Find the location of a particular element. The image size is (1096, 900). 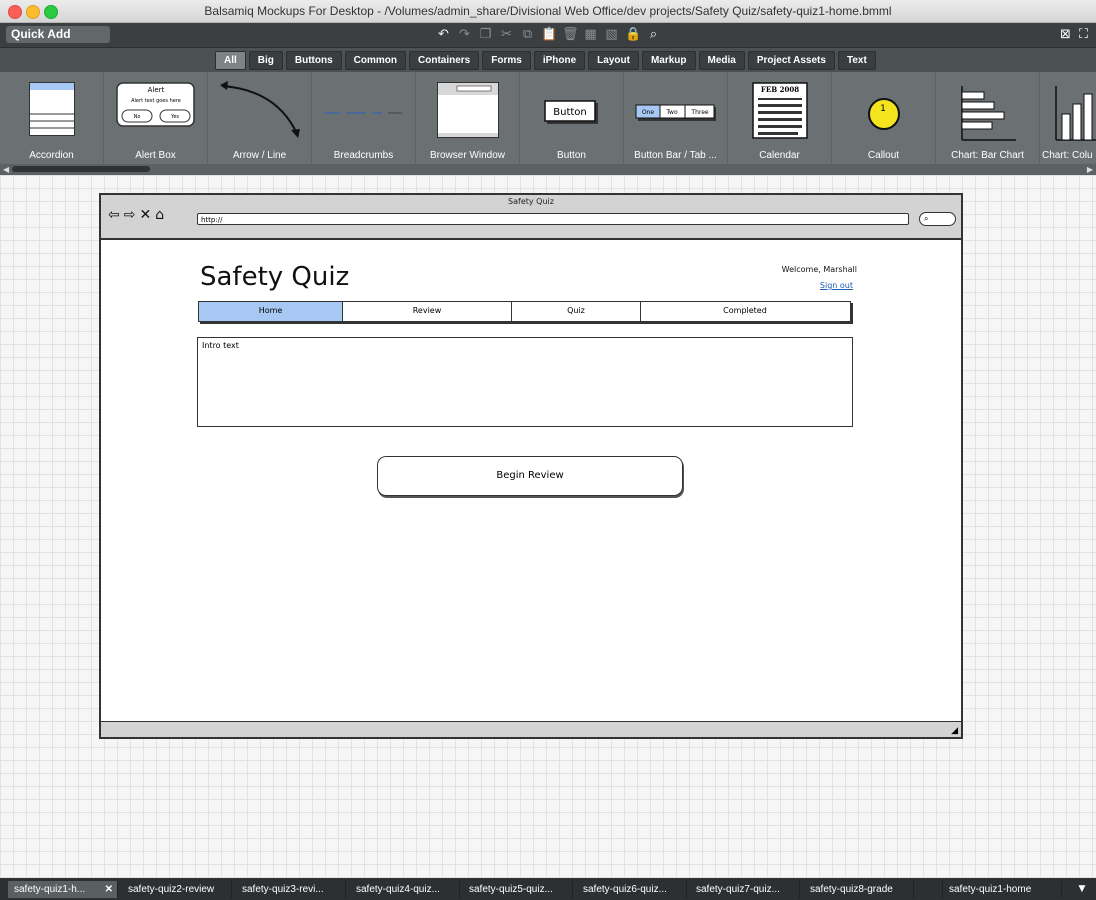

delete-icon: 🗑 is located at coordinates (570, 35).